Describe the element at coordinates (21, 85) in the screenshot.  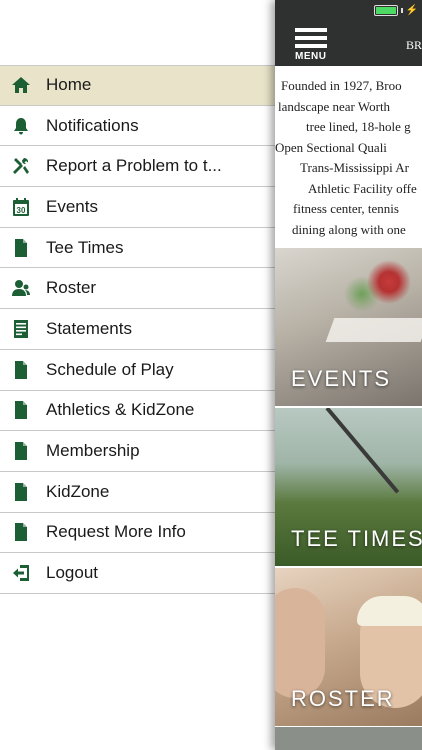
I see `home-icon` at that location.